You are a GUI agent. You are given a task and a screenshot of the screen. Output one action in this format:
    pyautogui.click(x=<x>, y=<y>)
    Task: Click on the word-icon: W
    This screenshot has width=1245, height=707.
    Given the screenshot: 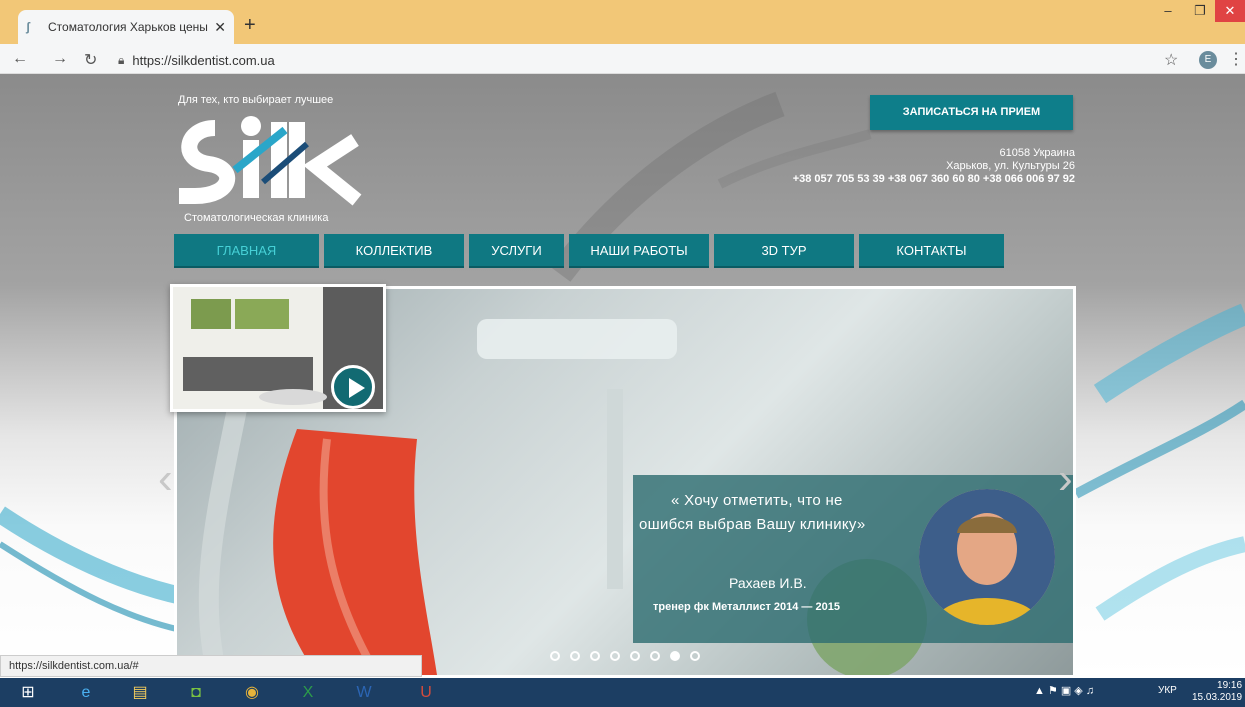 What is the action you would take?
    pyautogui.click(x=364, y=692)
    